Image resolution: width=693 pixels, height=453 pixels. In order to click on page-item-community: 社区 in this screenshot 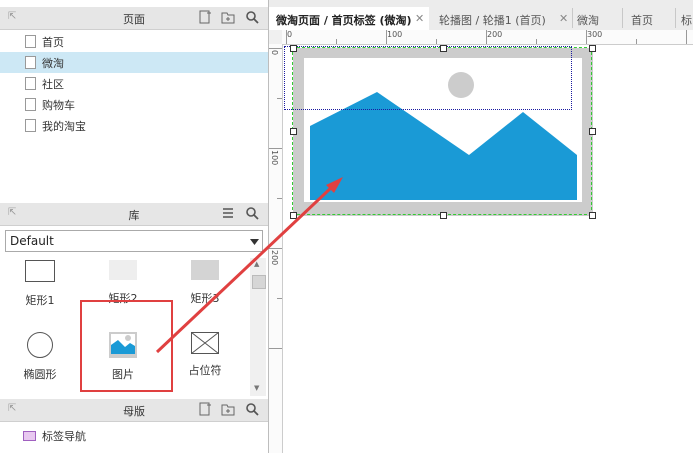, I will do `click(134, 83)`.